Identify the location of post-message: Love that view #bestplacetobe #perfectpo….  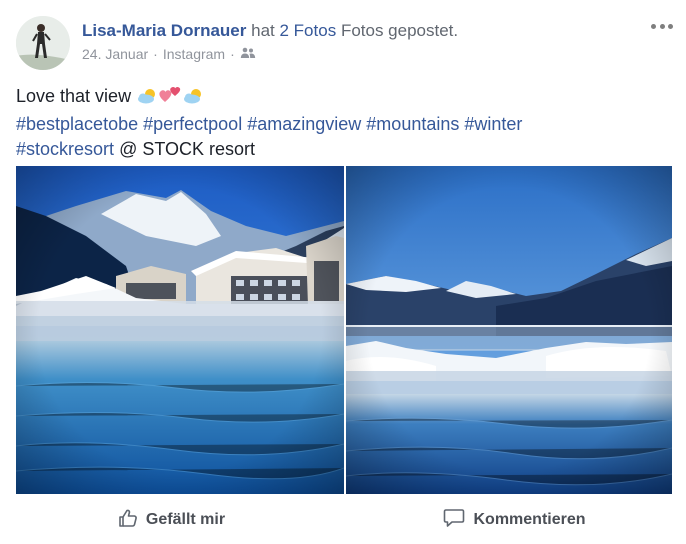
(341, 122).